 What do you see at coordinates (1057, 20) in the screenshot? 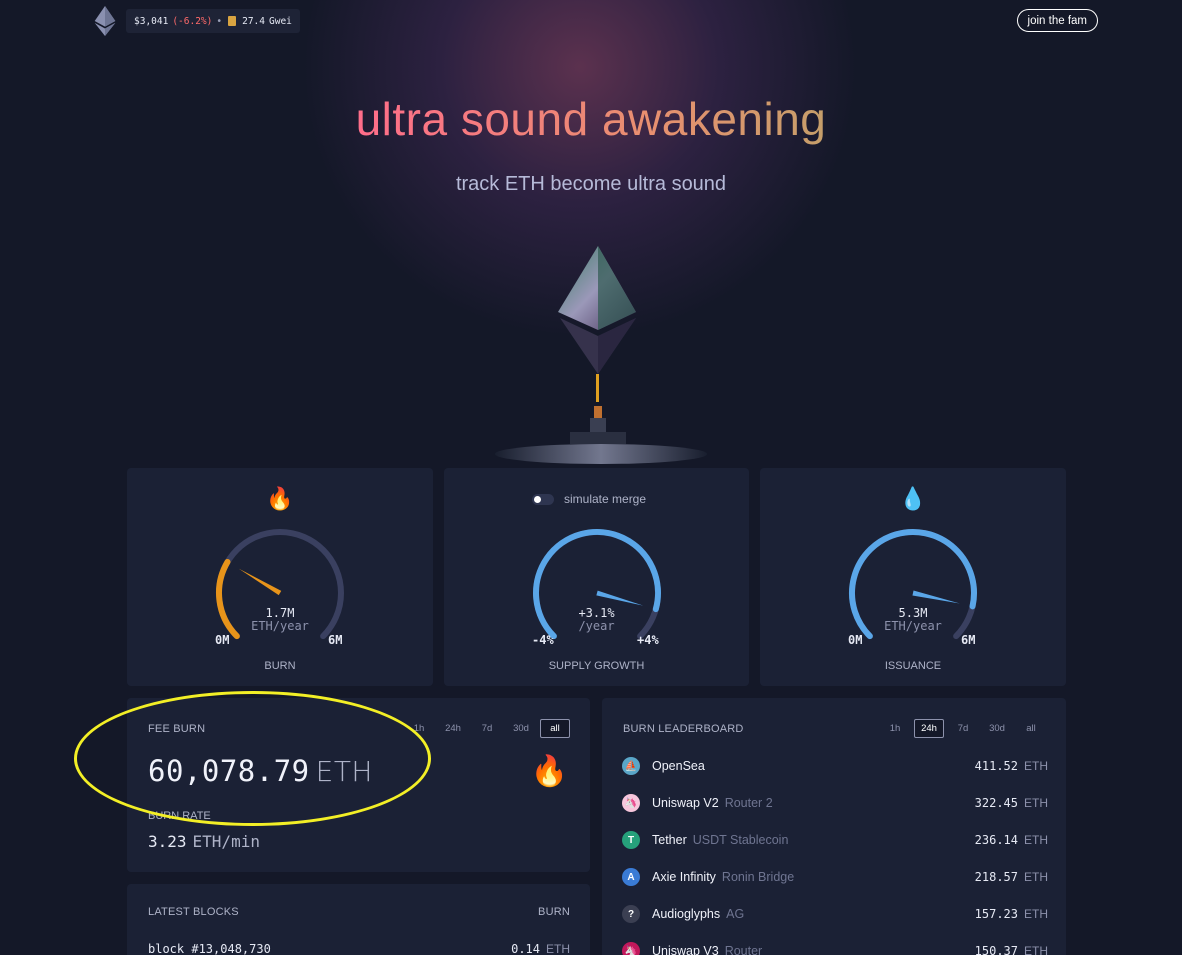
I see `join-the-fam-button: join the fam` at bounding box center [1057, 20].